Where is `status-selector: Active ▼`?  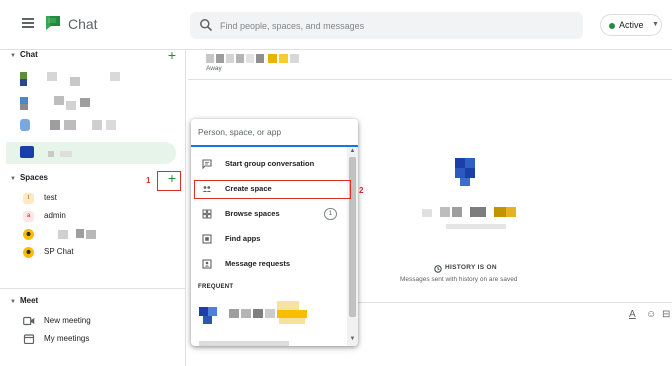 status-selector: Active ▼ is located at coordinates (631, 25).